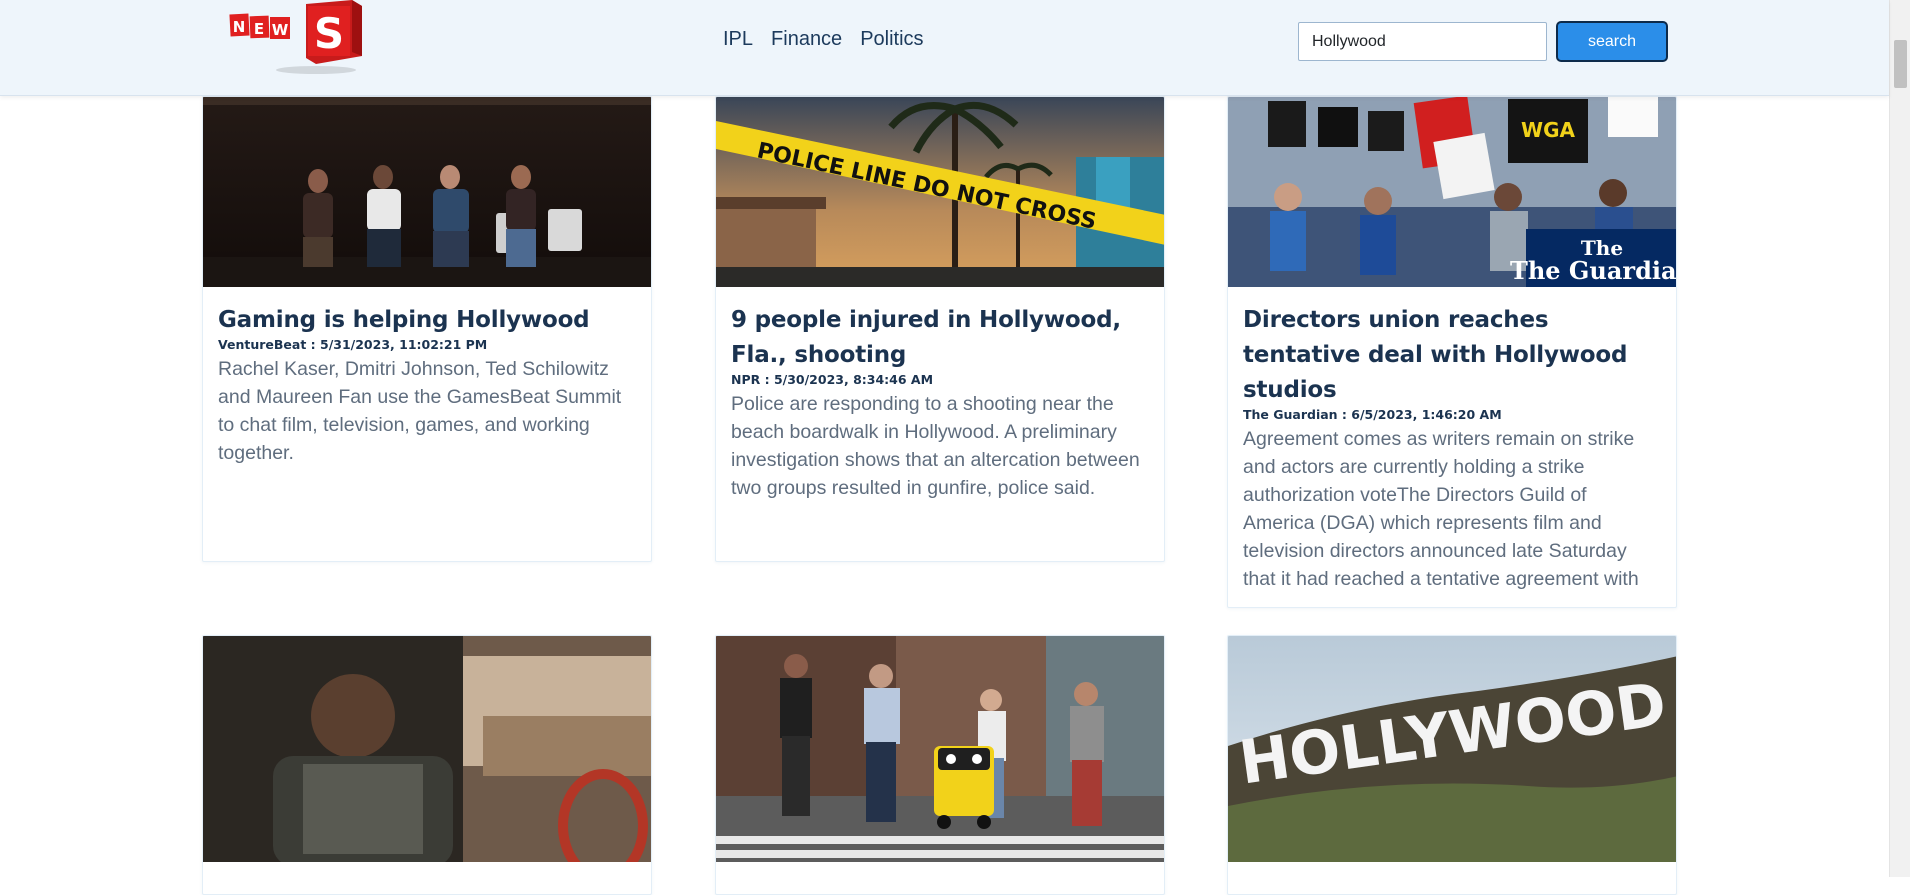  What do you see at coordinates (1899, 438) in the screenshot?
I see `page-scrollbar` at bounding box center [1899, 438].